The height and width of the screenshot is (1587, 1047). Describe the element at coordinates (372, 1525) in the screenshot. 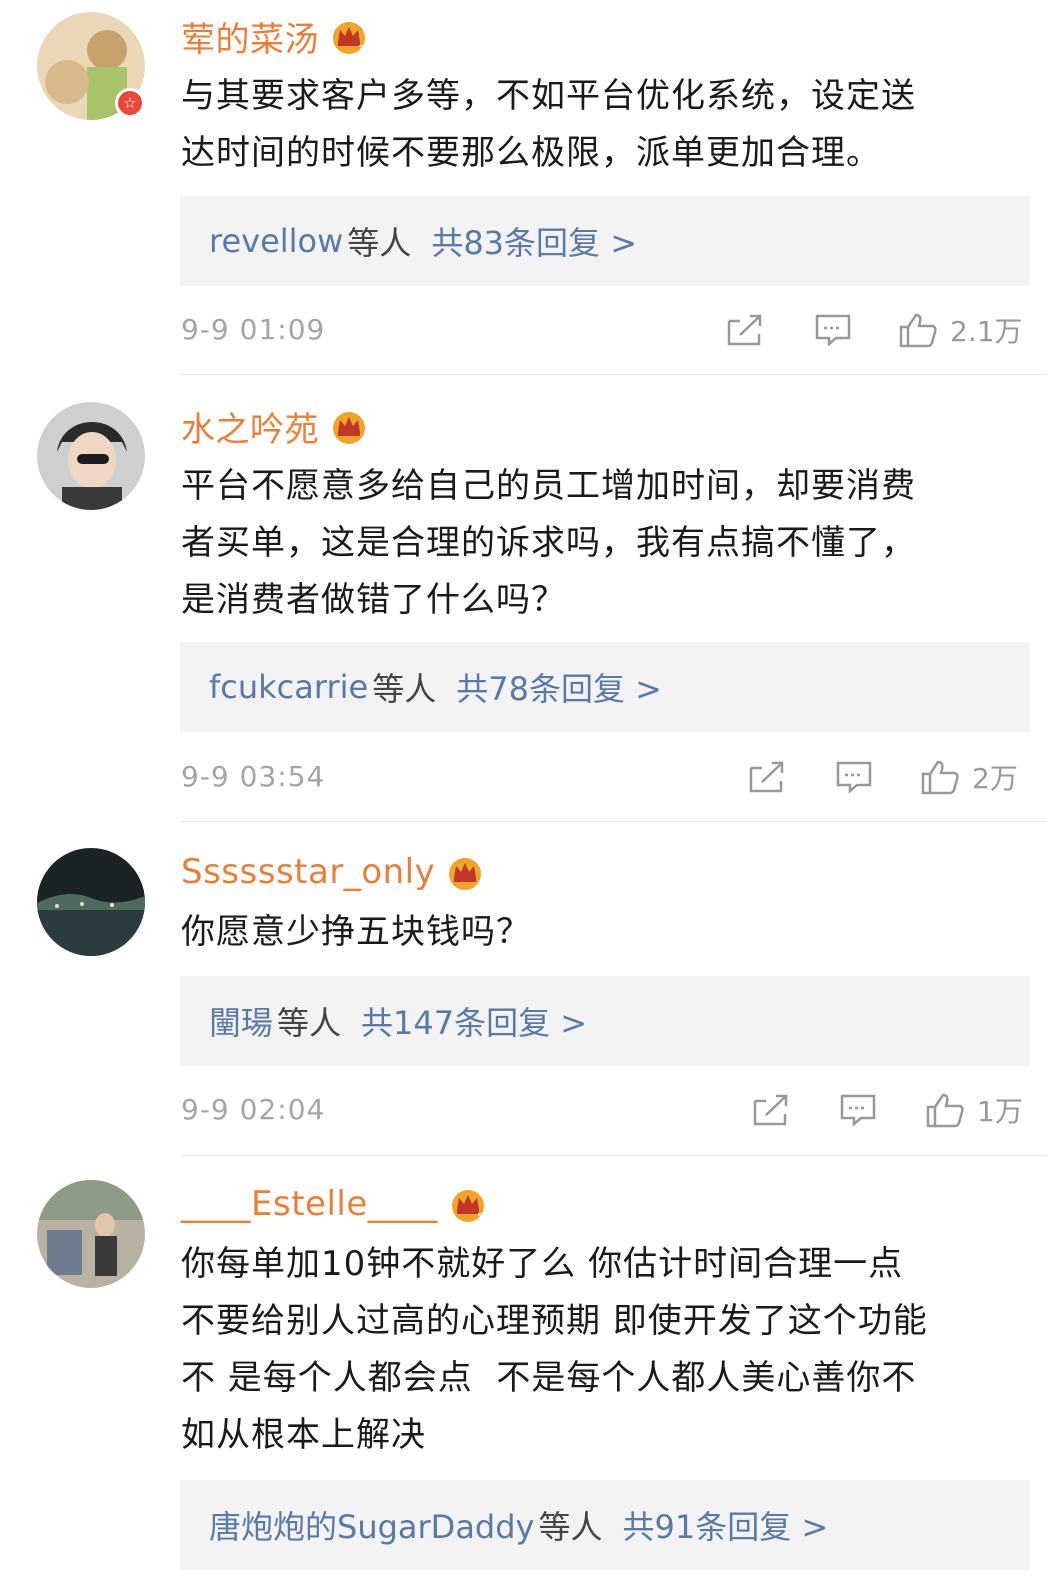

I see `reply-user: 唐炮炮的SugarDaddy` at that location.